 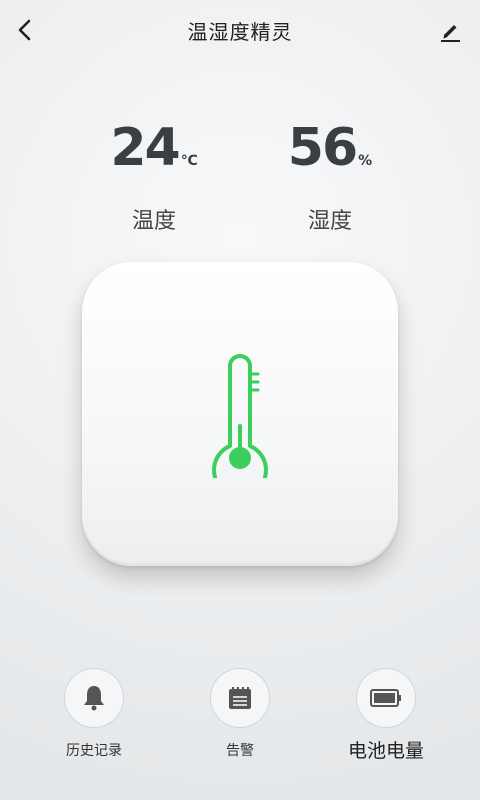 I want to click on temperature-value-row: 24 ℃, so click(x=154, y=154).